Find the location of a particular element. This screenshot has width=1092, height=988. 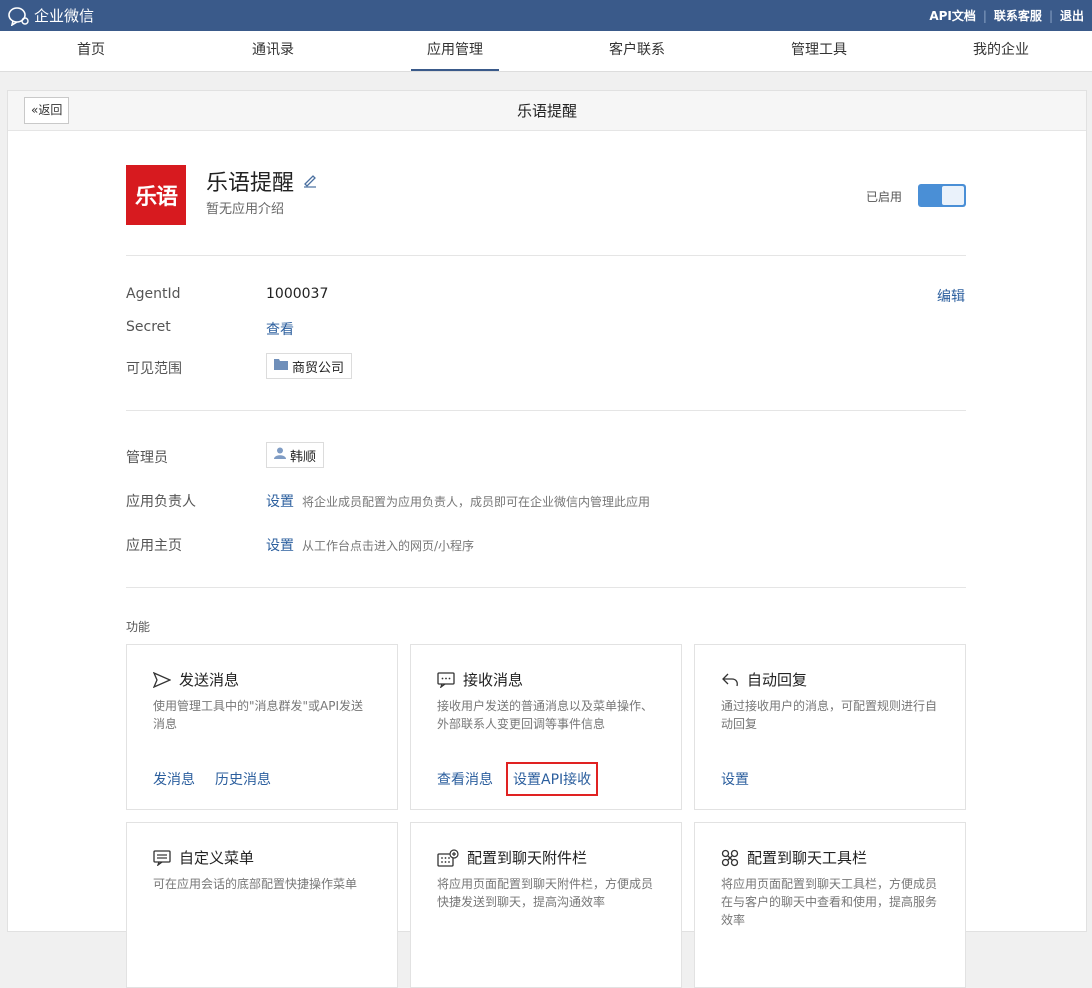

app-icon: 乐语 is located at coordinates (156, 195).